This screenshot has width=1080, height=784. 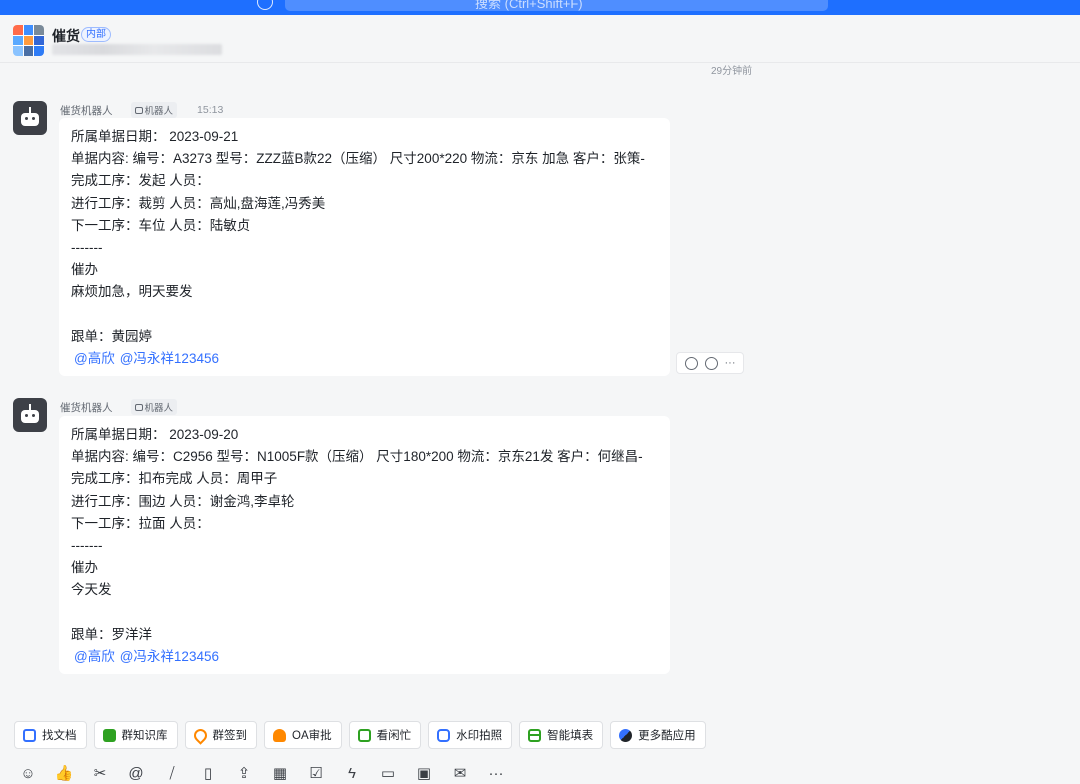 I want to click on group-avatar, so click(x=28, y=40).